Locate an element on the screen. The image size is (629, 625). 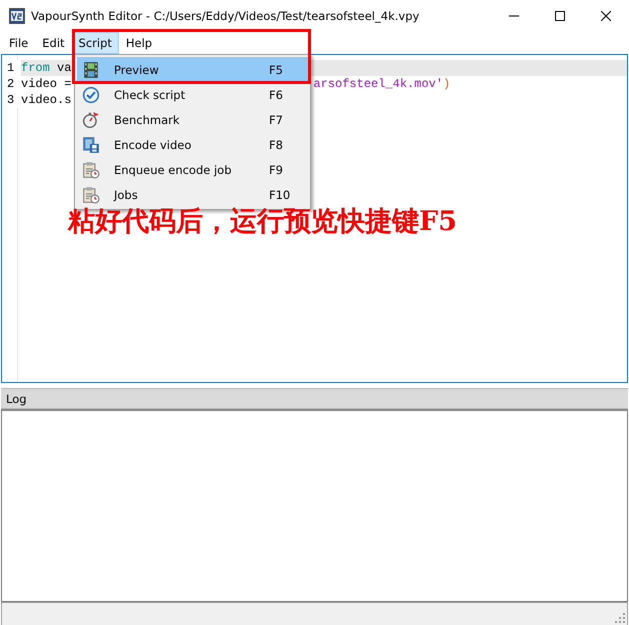
menu-item: Preview F5 is located at coordinates (192, 69).